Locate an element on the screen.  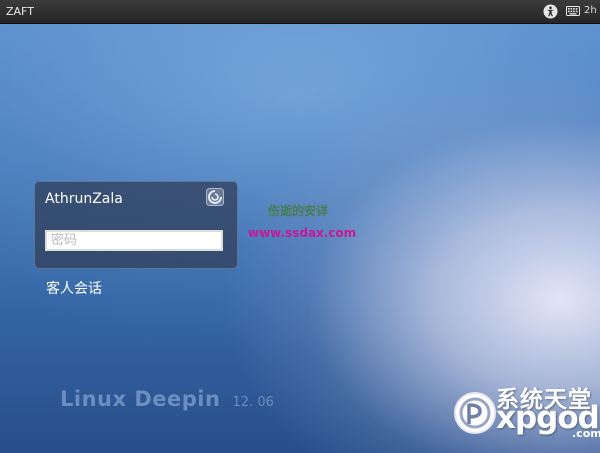
distro-brand: Linux Deepin 12. 06 is located at coordinates (167, 399).